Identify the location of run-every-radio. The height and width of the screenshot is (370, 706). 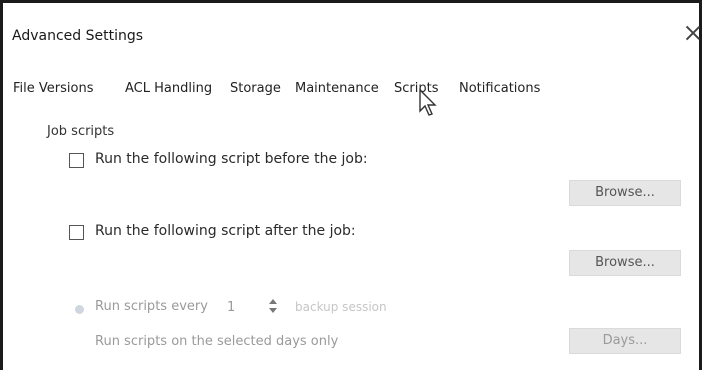
(79, 309).